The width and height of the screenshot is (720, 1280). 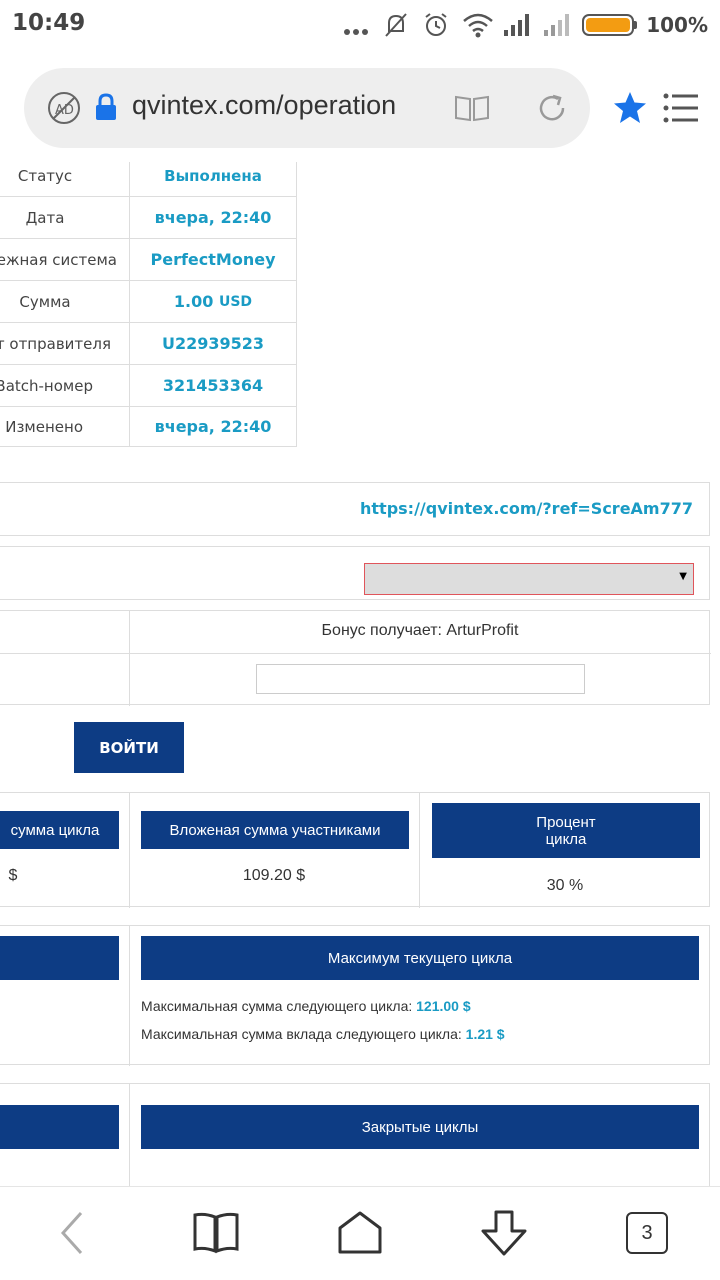 I want to click on menu-icon, so click(x=681, y=110).